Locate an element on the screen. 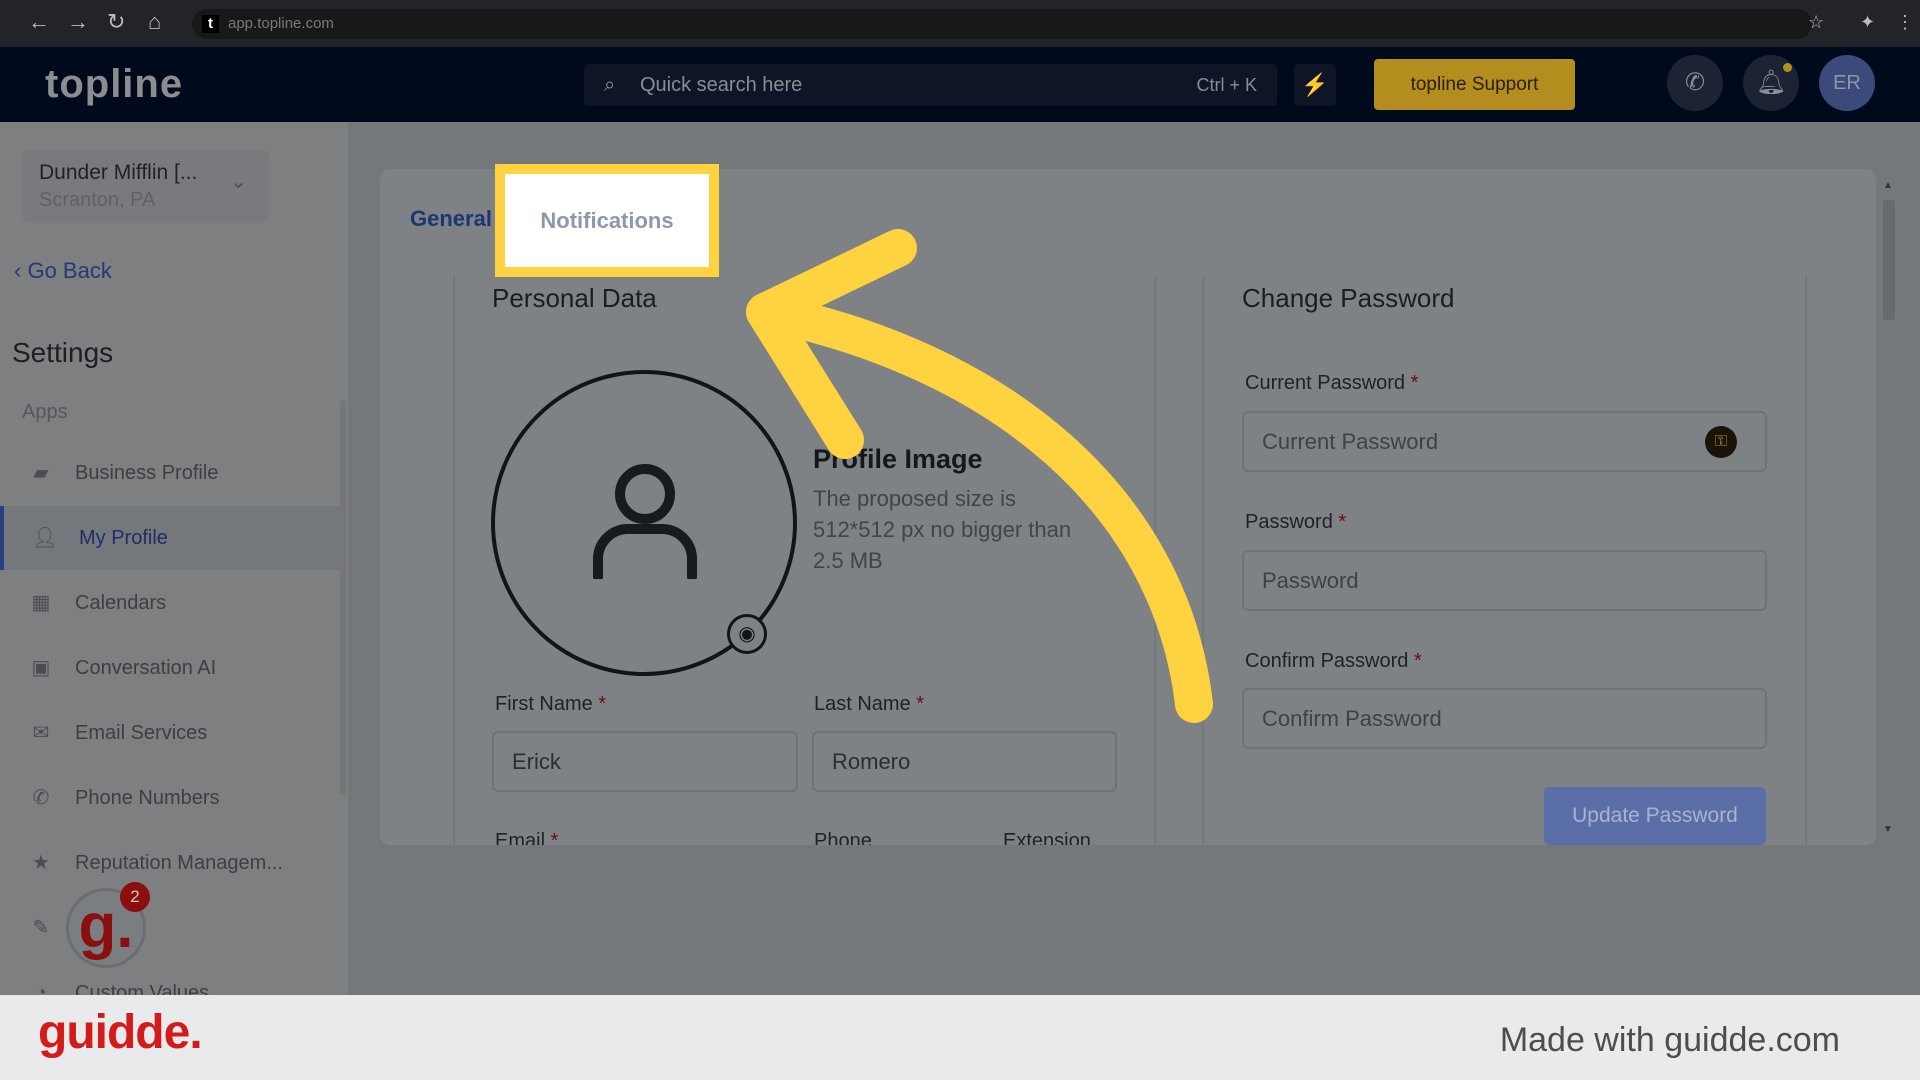  guidde-logo: guidde. is located at coordinates (120, 1032).